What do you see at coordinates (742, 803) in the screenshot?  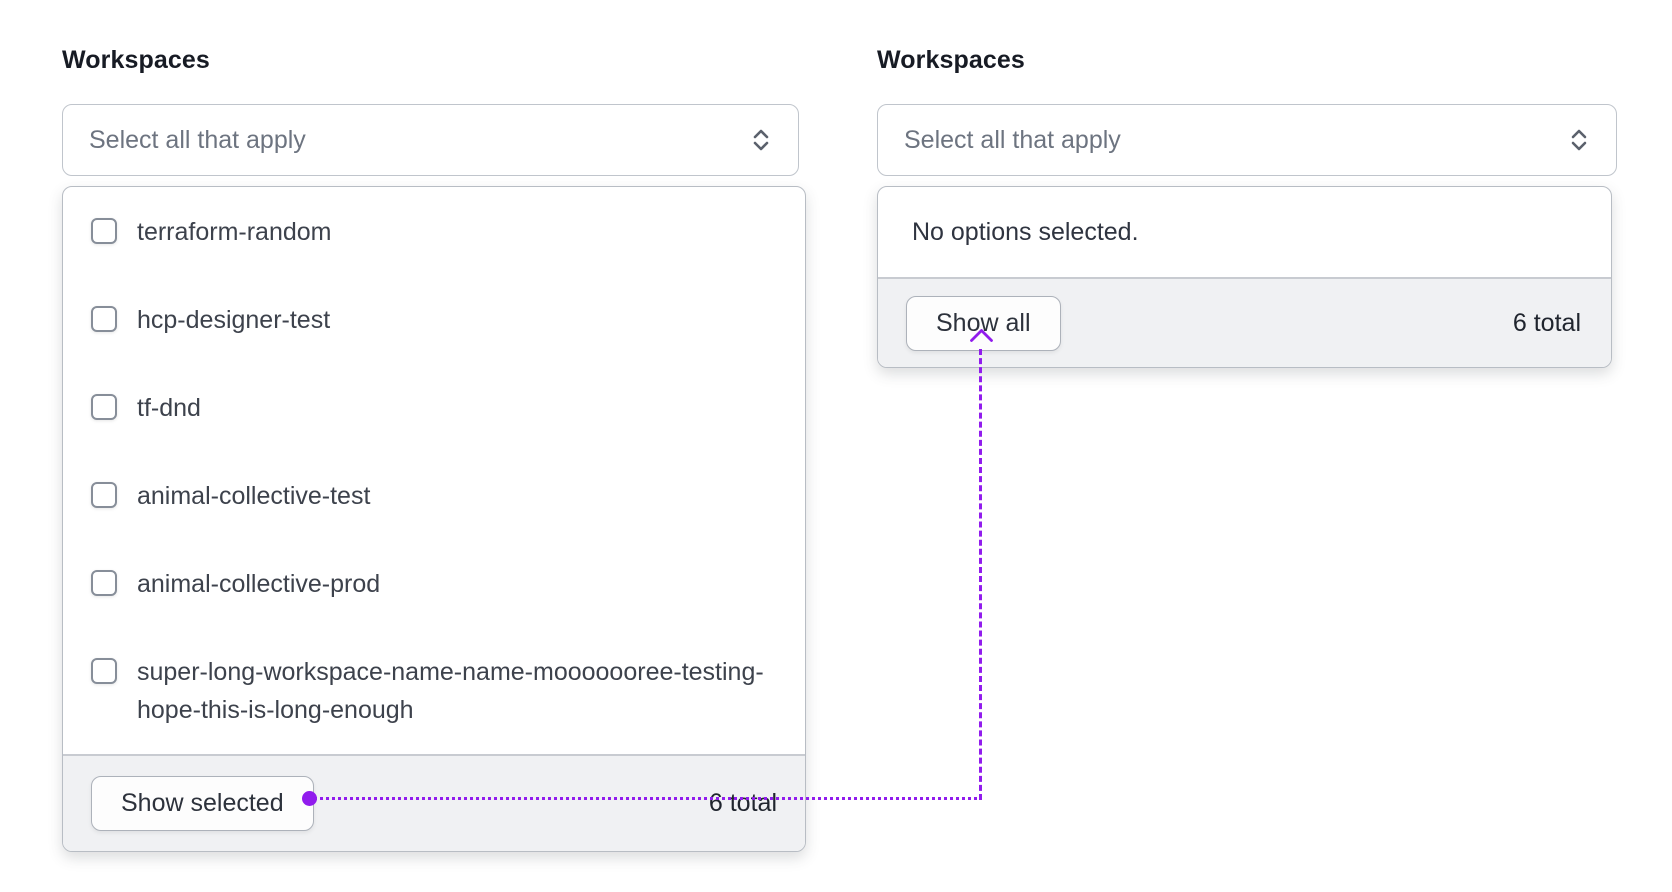 I see `total-count-left: 6 total` at bounding box center [742, 803].